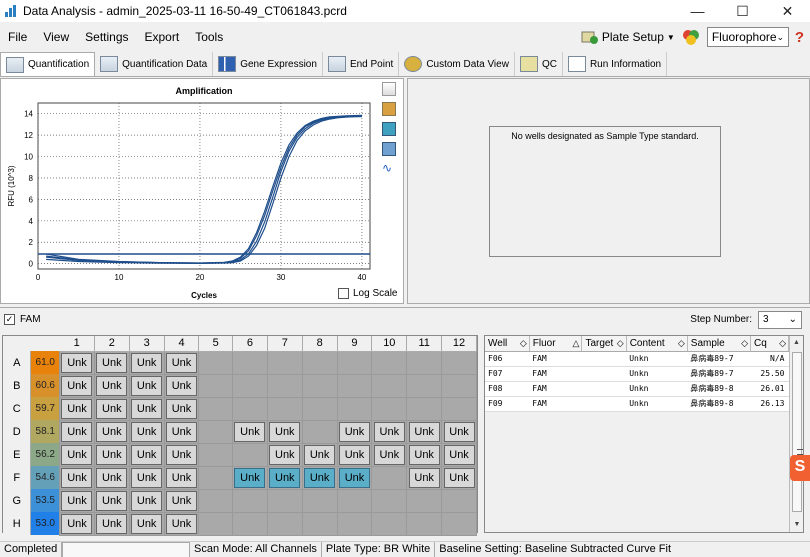 Image resolution: width=810 pixels, height=557 pixels. Describe the element at coordinates (162, 37) in the screenshot. I see `menu-export: Export` at that location.